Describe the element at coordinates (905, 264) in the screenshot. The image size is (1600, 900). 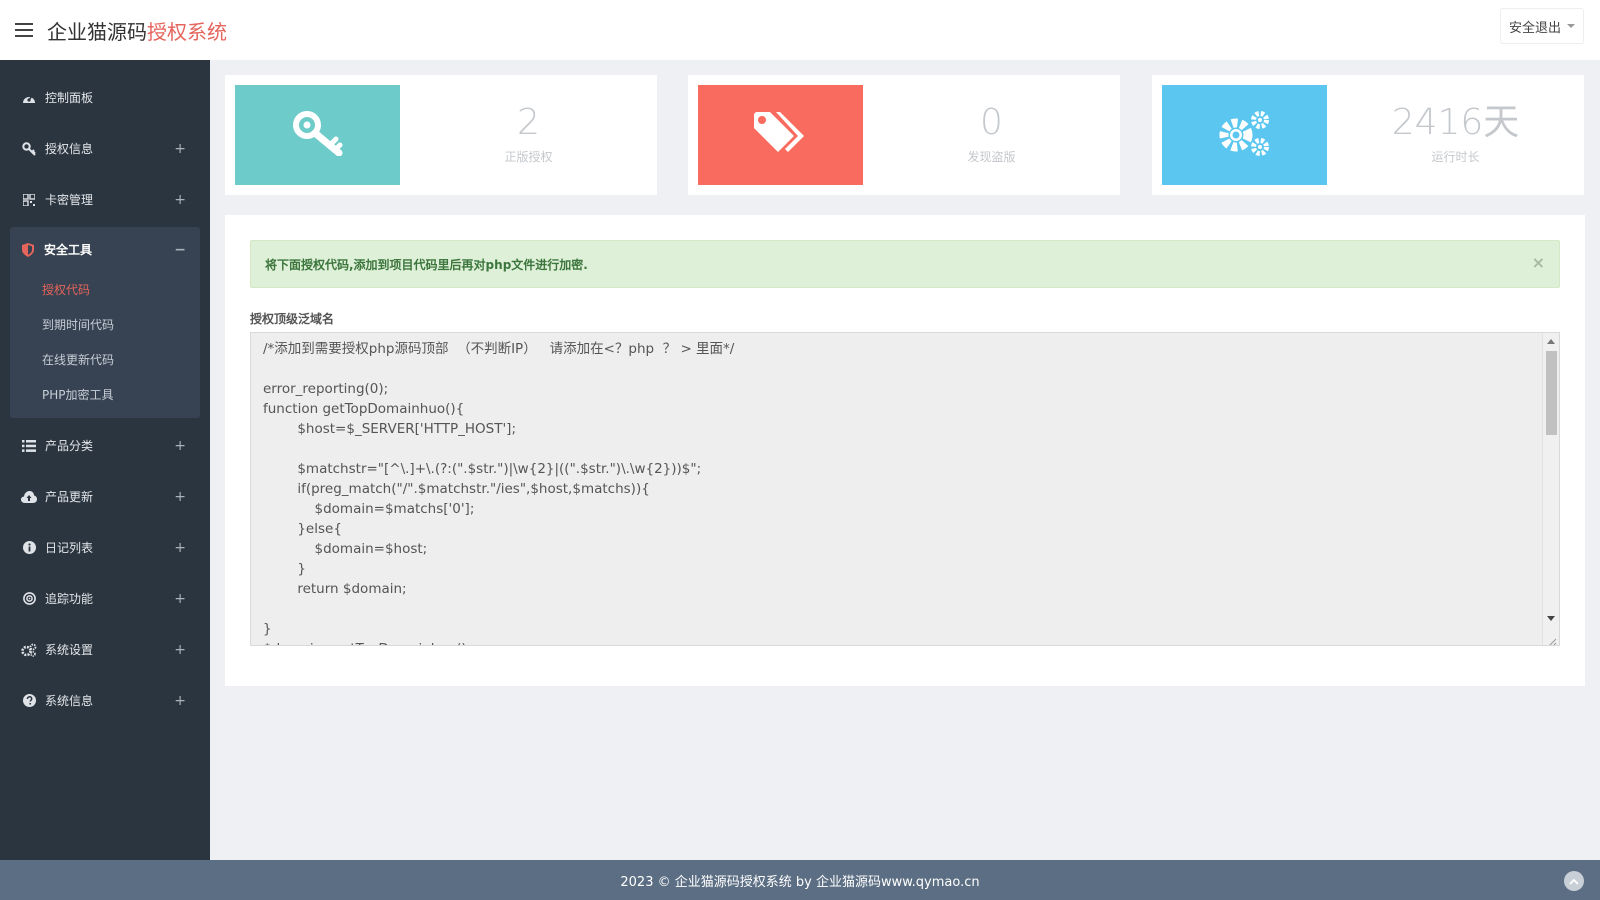
I see `info-alert: 将下面授权代码,添加到项目代码里后再对php文件进行加密. ×` at that location.